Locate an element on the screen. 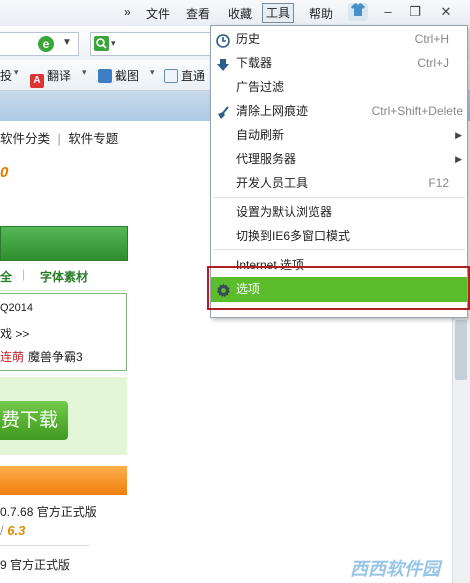  category-fonts: 字体素材 is located at coordinates (64, 276).